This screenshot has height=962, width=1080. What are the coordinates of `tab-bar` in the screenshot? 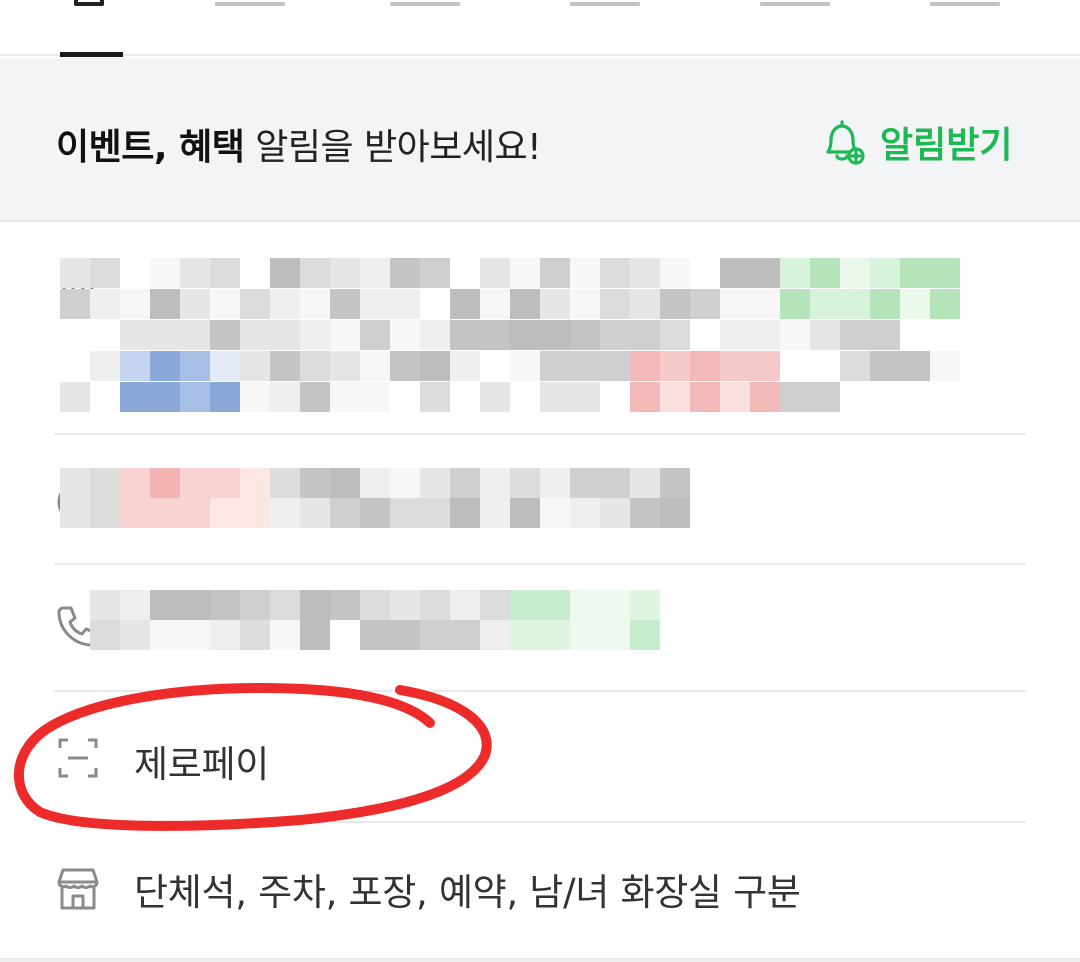 It's located at (540, 28).